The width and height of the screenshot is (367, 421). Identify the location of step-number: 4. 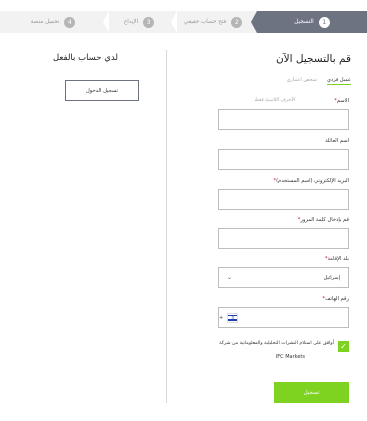
(70, 22).